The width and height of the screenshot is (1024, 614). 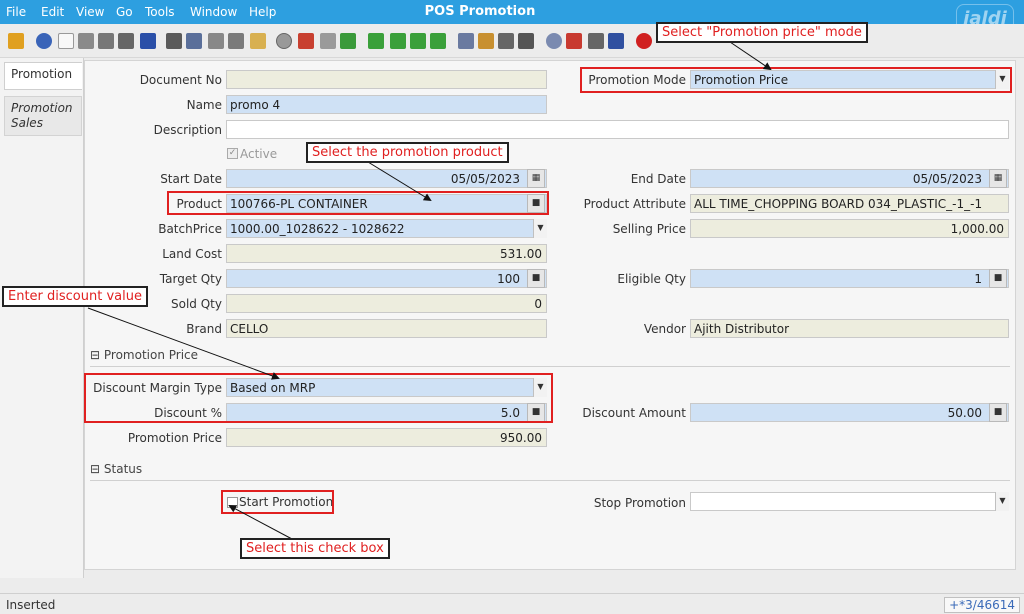 What do you see at coordinates (386, 178) in the screenshot?
I see `start-date-field: 05/05/2023` at bounding box center [386, 178].